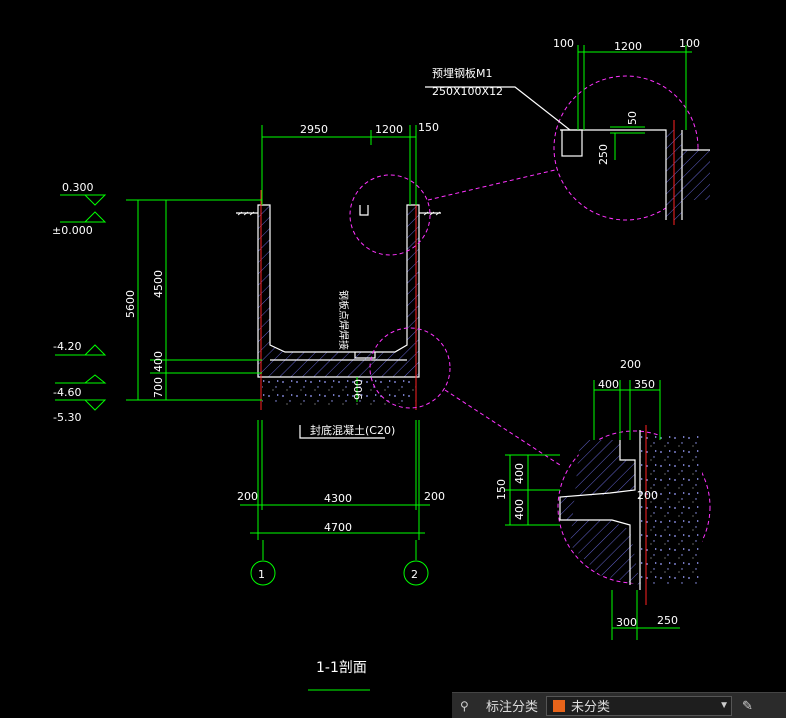 This screenshot has height=718, width=786. What do you see at coordinates (389, 129) in the screenshot?
I see `dim-1200: 1200` at bounding box center [389, 129].